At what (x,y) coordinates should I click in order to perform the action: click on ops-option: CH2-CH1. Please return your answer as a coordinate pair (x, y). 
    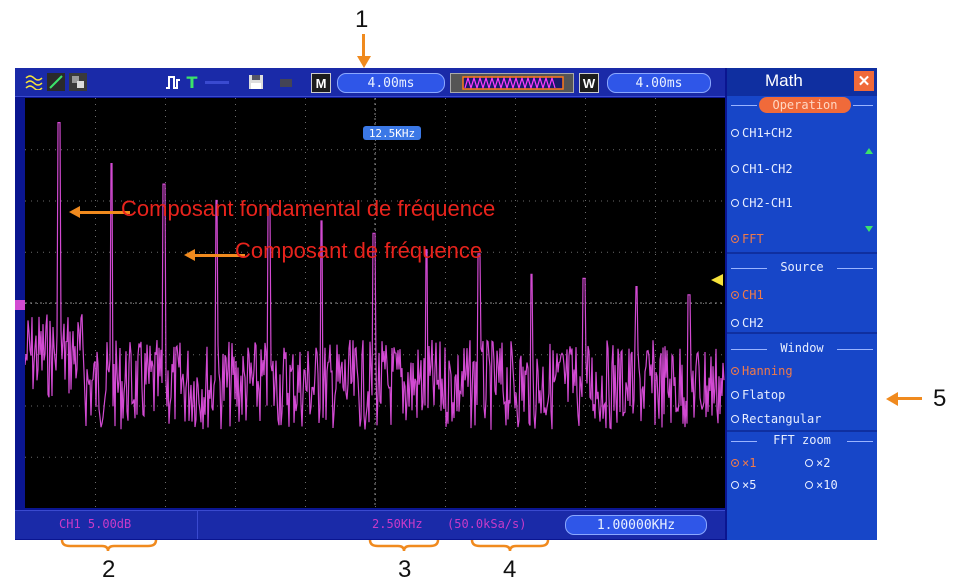
    Looking at the image, I should click on (762, 203).